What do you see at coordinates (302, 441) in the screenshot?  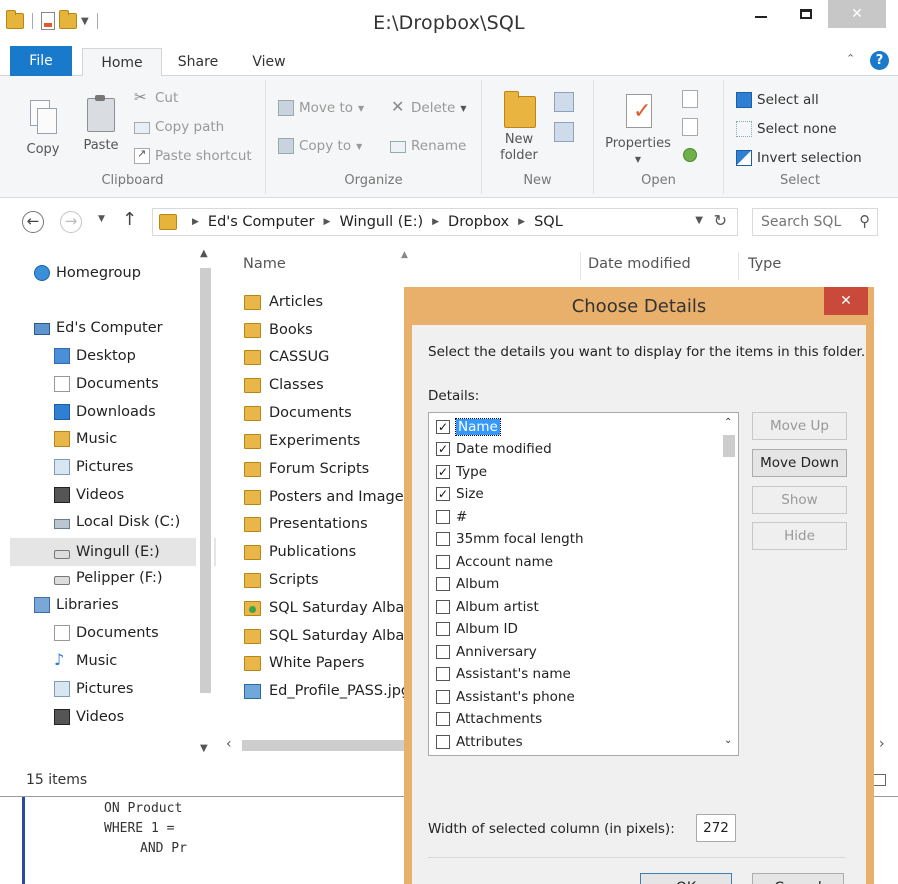 I see `file-row: Experiments` at bounding box center [302, 441].